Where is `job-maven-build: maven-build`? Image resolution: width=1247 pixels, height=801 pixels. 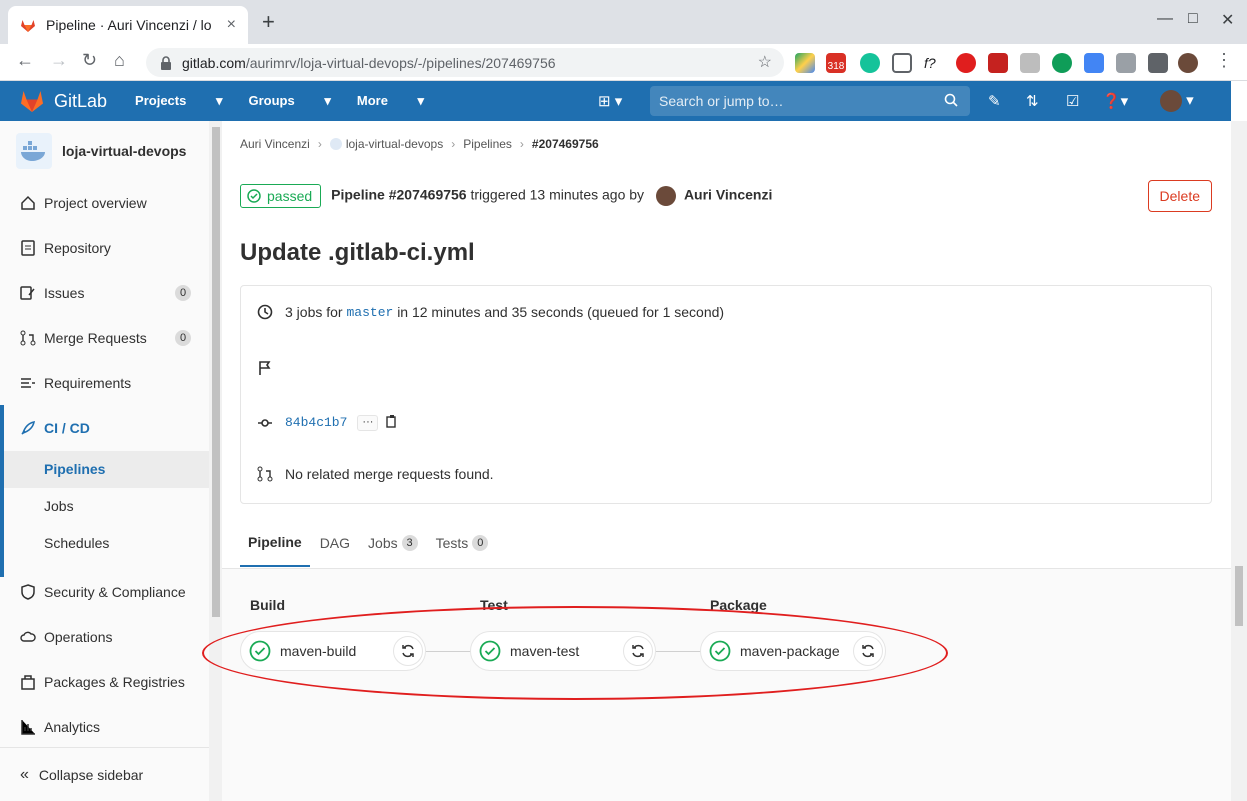
job-maven-build: maven-build is located at coordinates (333, 651).